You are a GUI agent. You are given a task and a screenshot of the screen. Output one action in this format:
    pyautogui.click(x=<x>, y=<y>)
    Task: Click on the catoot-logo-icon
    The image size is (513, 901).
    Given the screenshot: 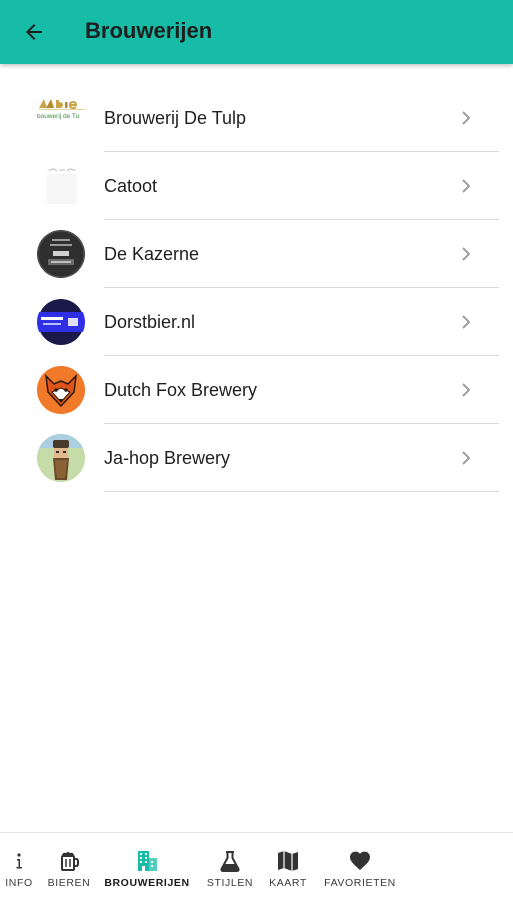 What is the action you would take?
    pyautogui.click(x=62, y=186)
    